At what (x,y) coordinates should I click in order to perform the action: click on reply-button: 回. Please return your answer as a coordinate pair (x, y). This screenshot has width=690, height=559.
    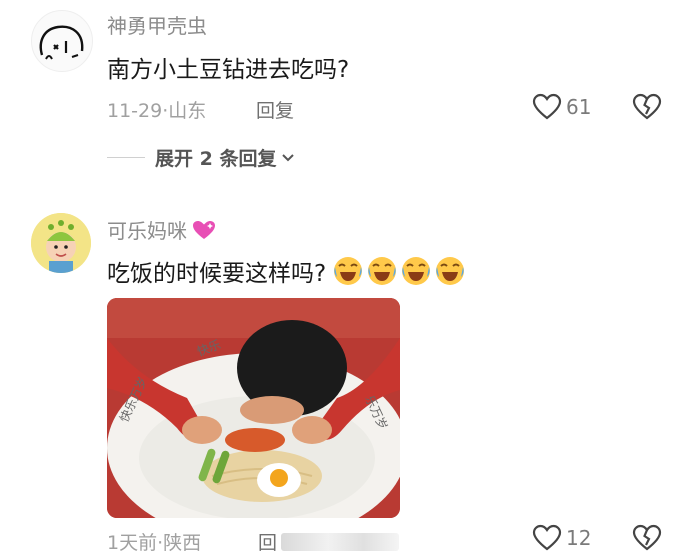
    Looking at the image, I should click on (329, 541).